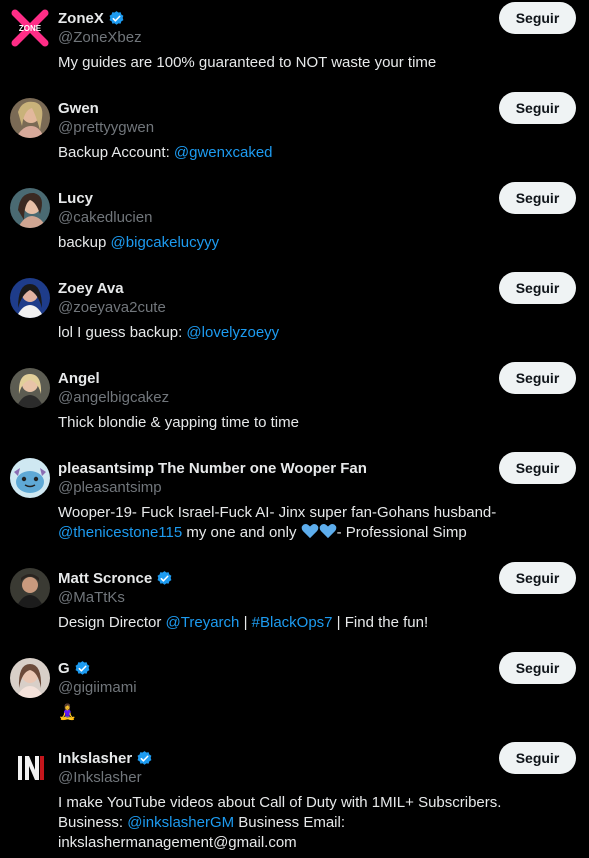 The image size is (589, 858). Describe the element at coordinates (232, 332) in the screenshot. I see `bio-mention-link: @lovelyzoeyy` at that location.